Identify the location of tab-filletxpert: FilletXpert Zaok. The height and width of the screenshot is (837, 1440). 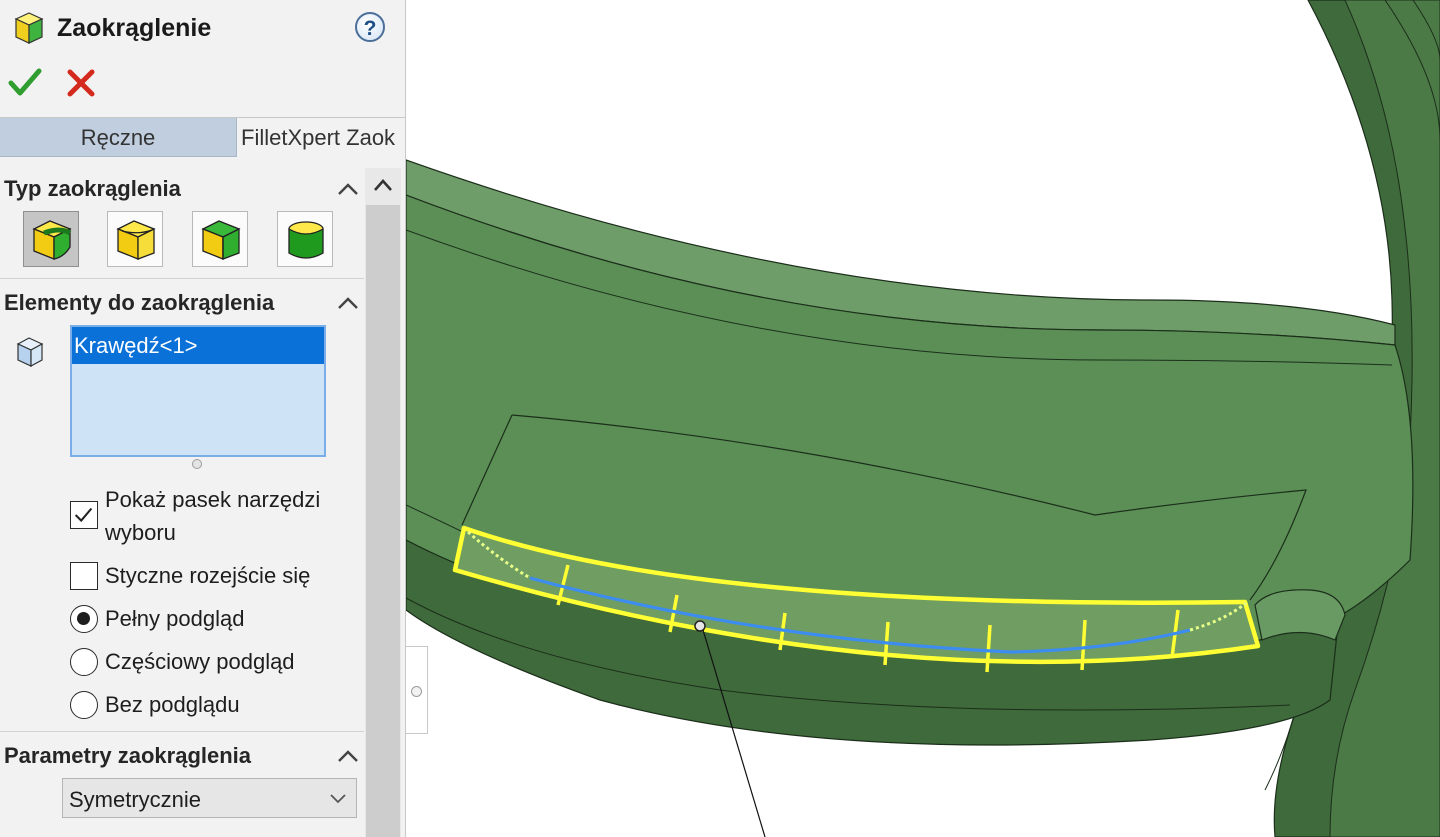
(321, 137).